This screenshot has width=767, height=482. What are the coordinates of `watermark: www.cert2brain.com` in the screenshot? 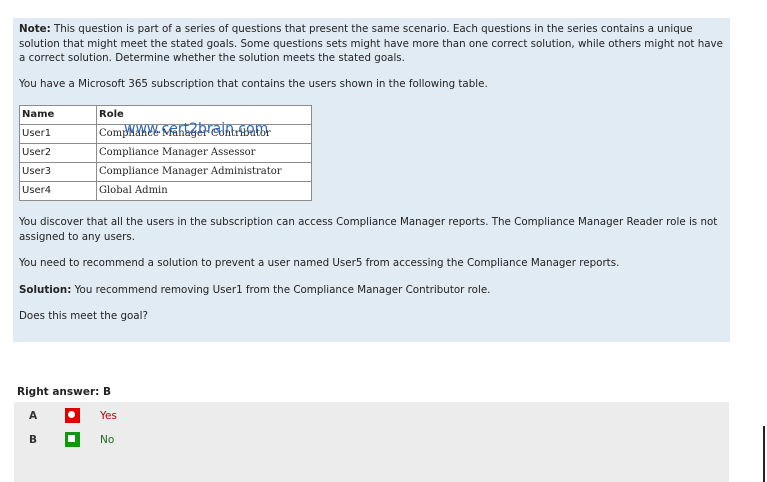 It's located at (196, 129).